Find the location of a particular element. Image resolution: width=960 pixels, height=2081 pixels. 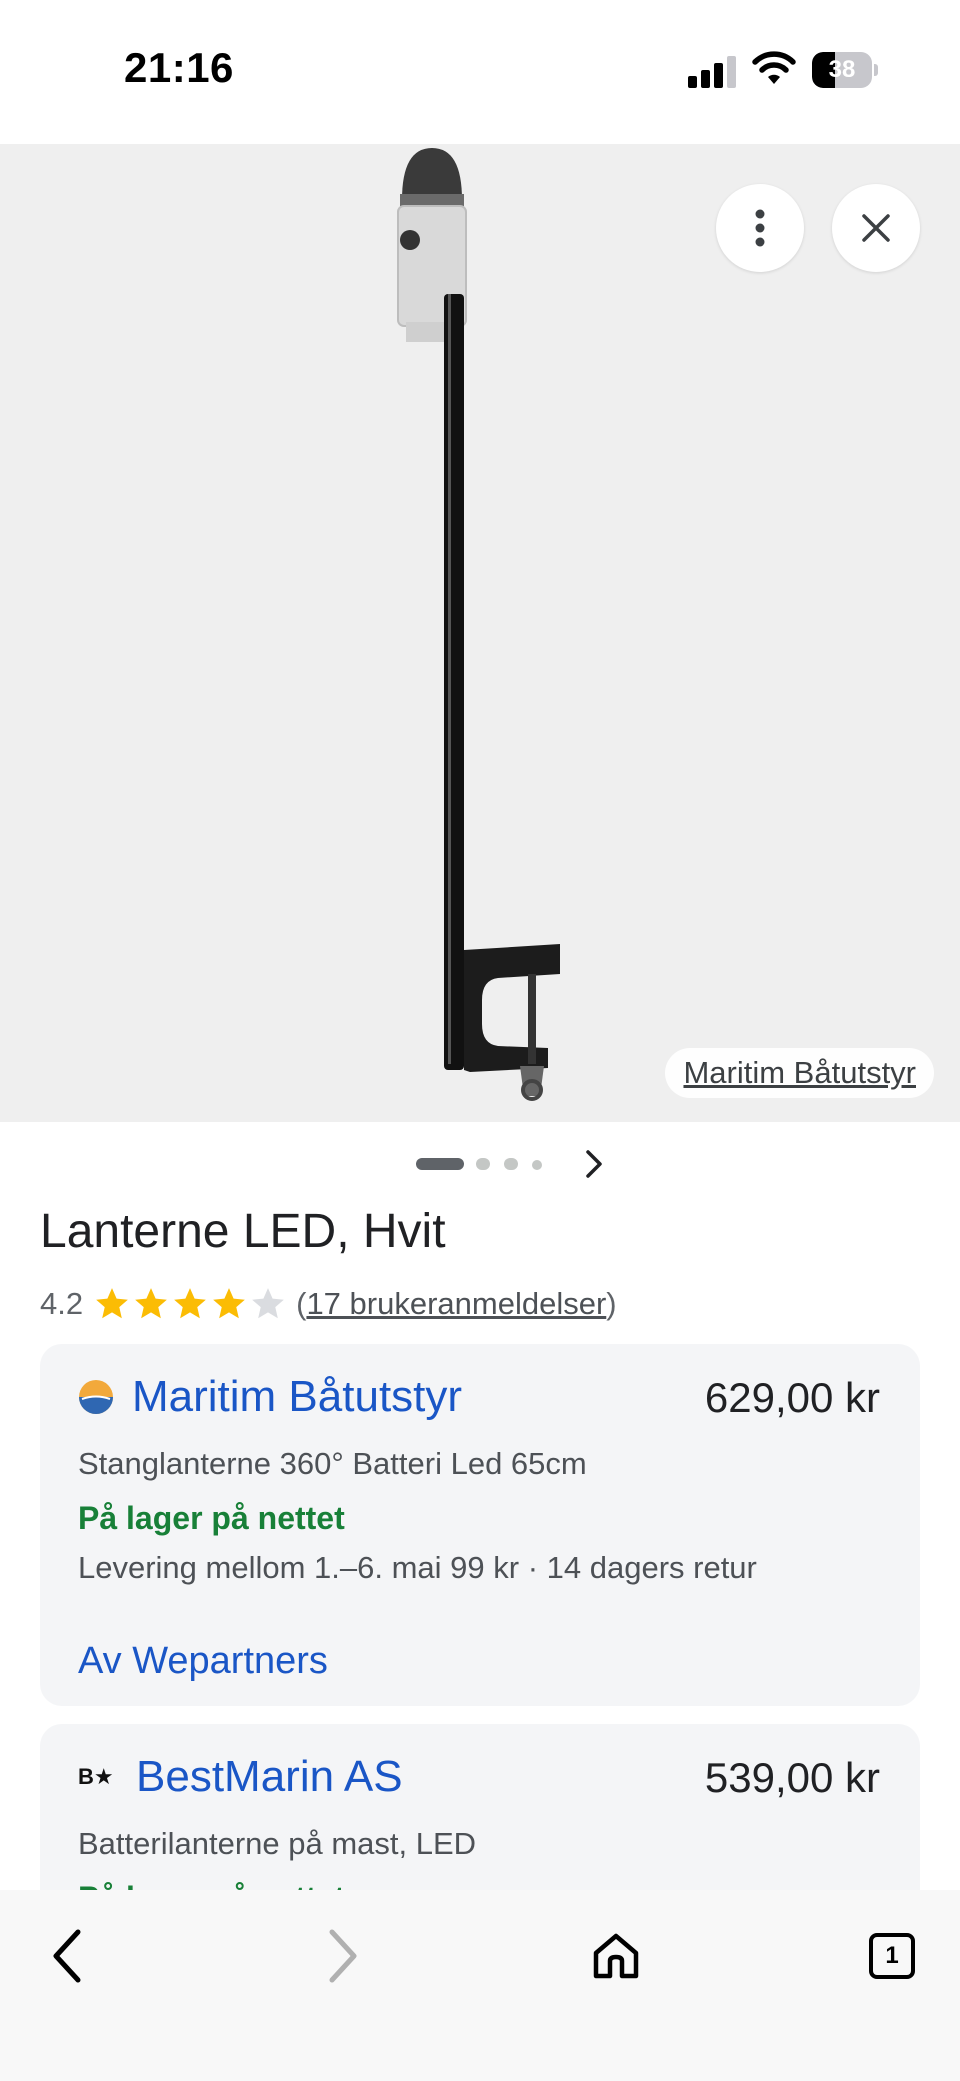

tabs-icon: 1 is located at coordinates (892, 1956).